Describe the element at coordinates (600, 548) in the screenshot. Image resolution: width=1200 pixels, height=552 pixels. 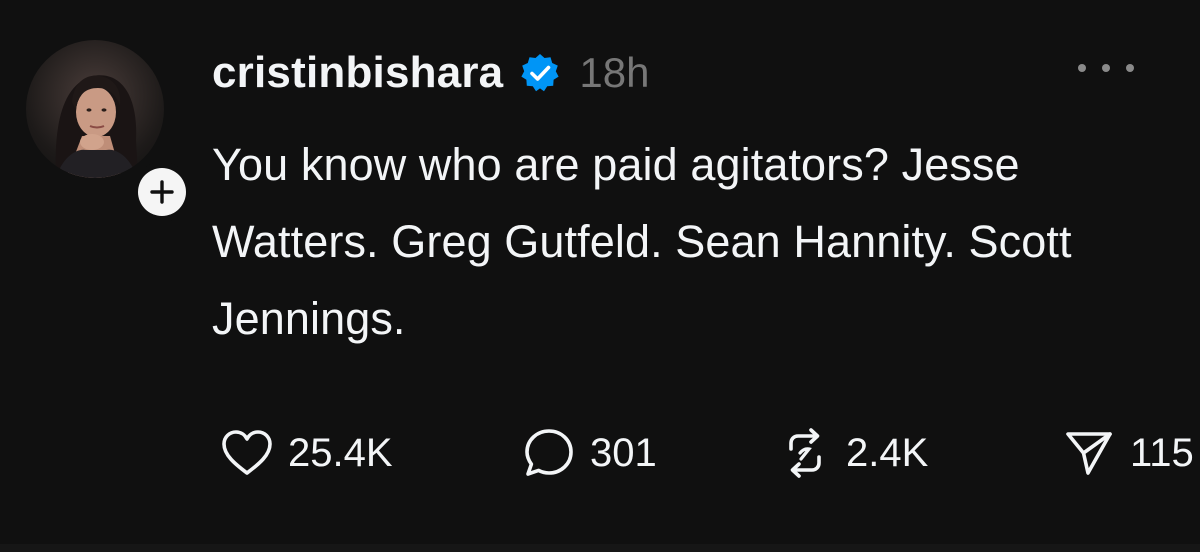
I see `divider` at that location.